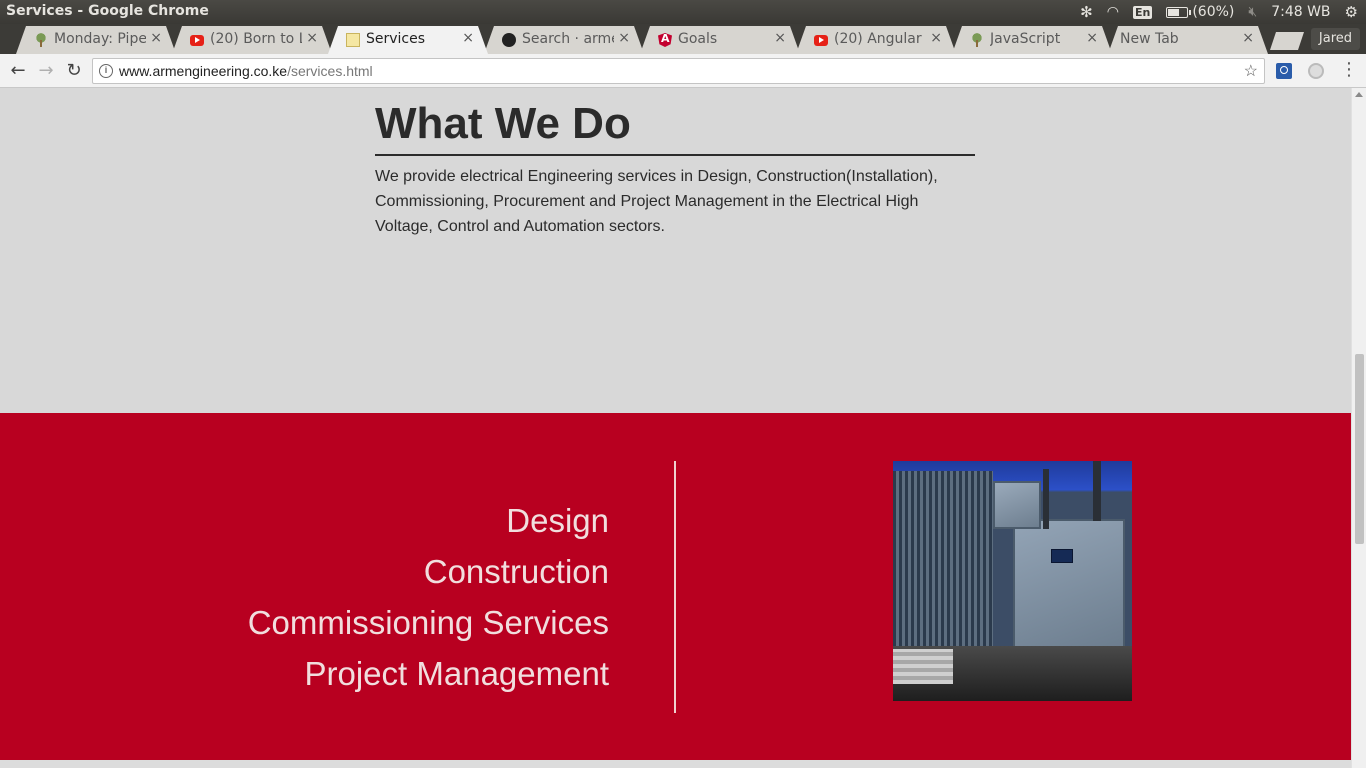  Describe the element at coordinates (1359, 94) in the screenshot. I see `scroll-up-arrow-icon` at that location.